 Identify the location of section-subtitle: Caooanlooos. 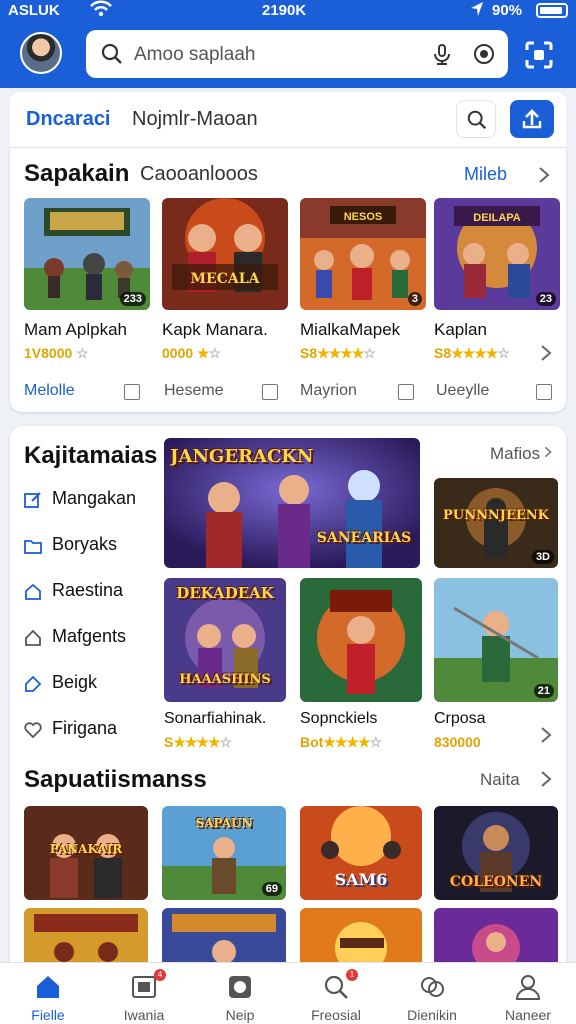
(199, 174).